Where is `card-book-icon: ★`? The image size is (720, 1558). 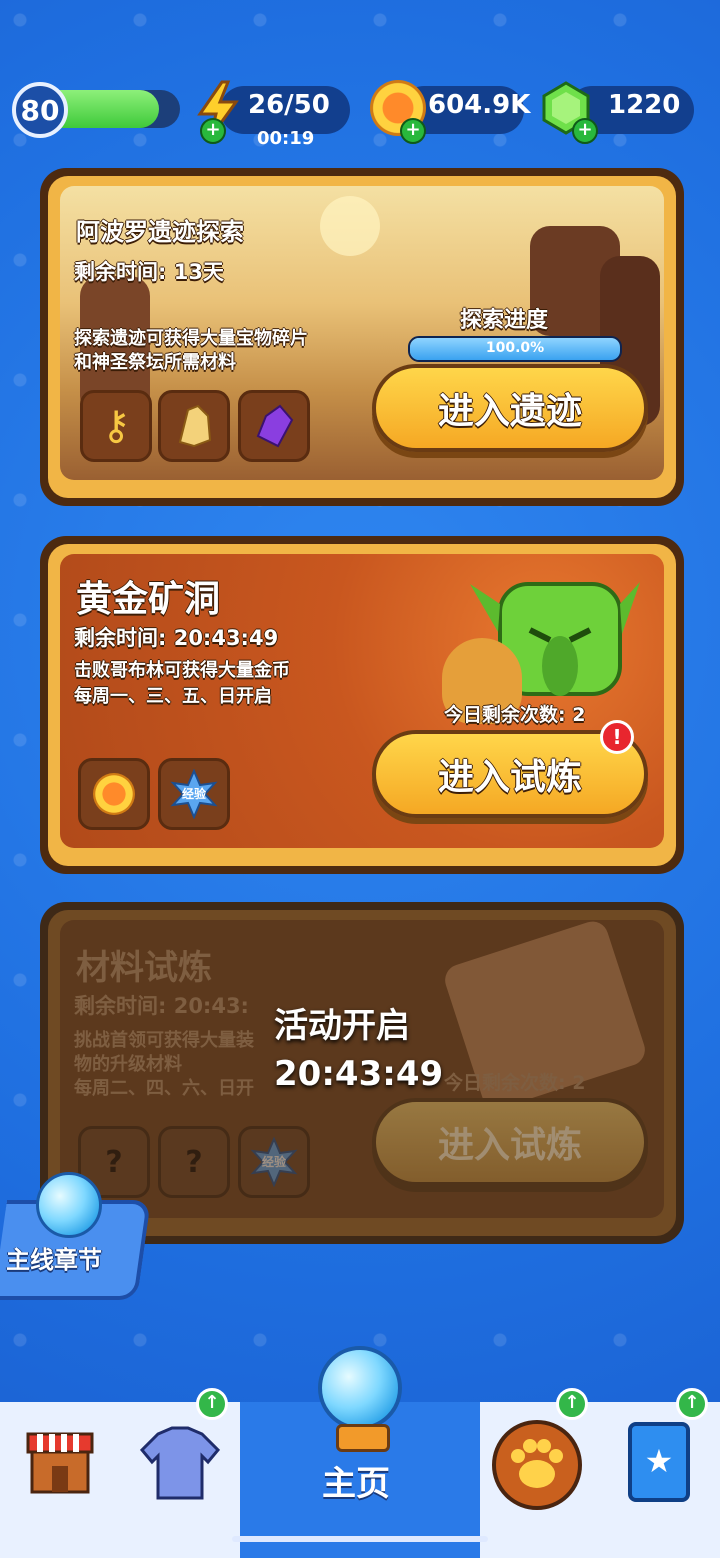 card-book-icon: ★ is located at coordinates (659, 1462).